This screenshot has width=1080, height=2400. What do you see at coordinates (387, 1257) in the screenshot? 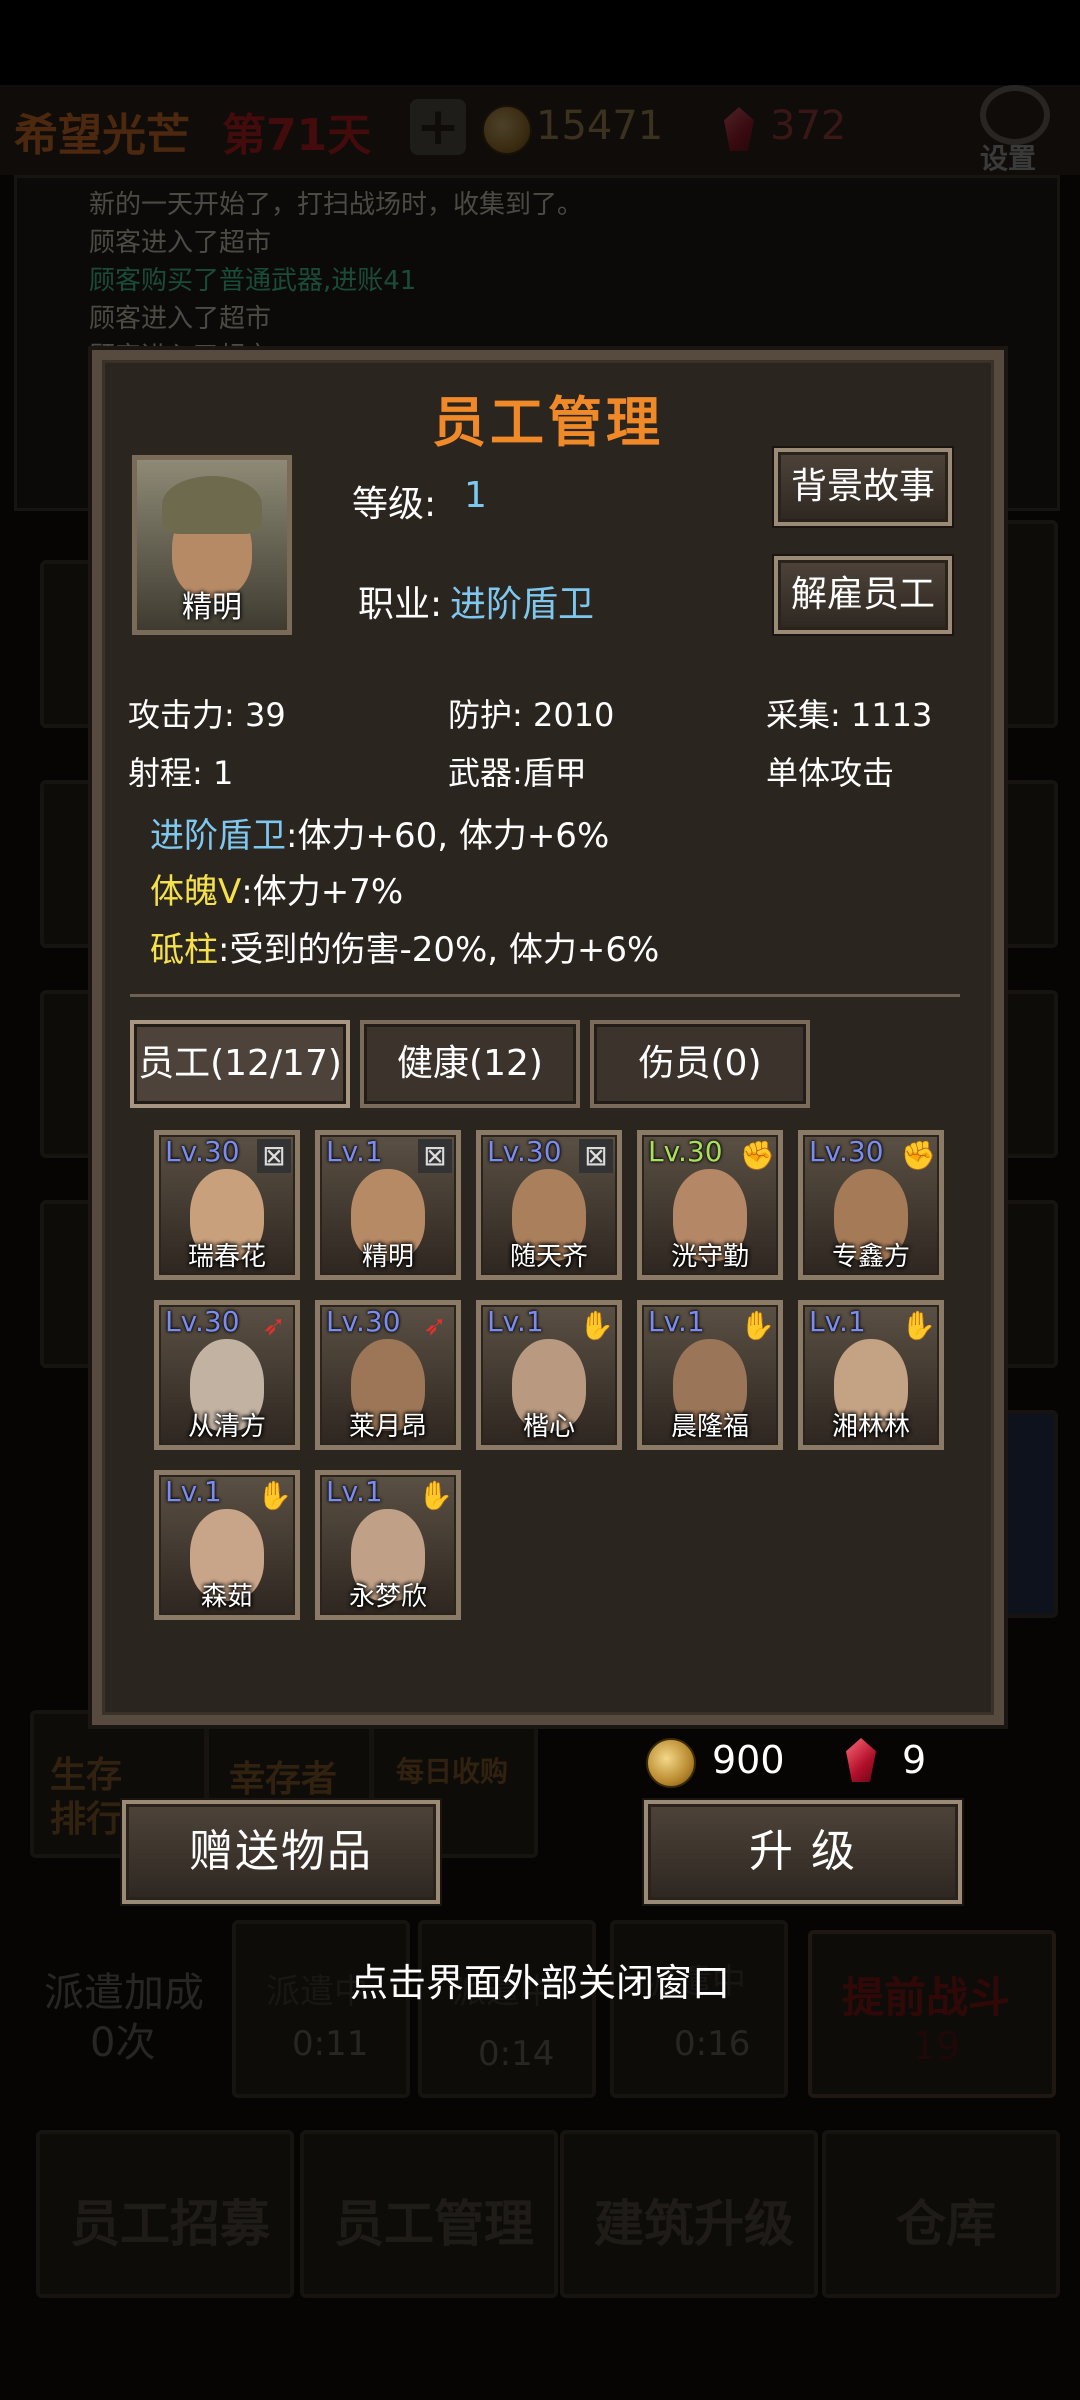
I see `employee-name: 精明` at bounding box center [387, 1257].